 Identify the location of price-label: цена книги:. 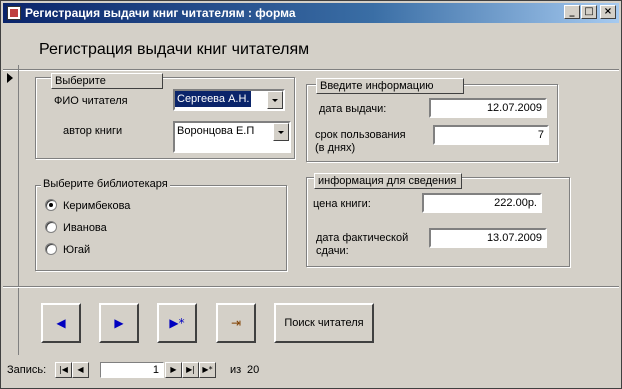
(342, 204).